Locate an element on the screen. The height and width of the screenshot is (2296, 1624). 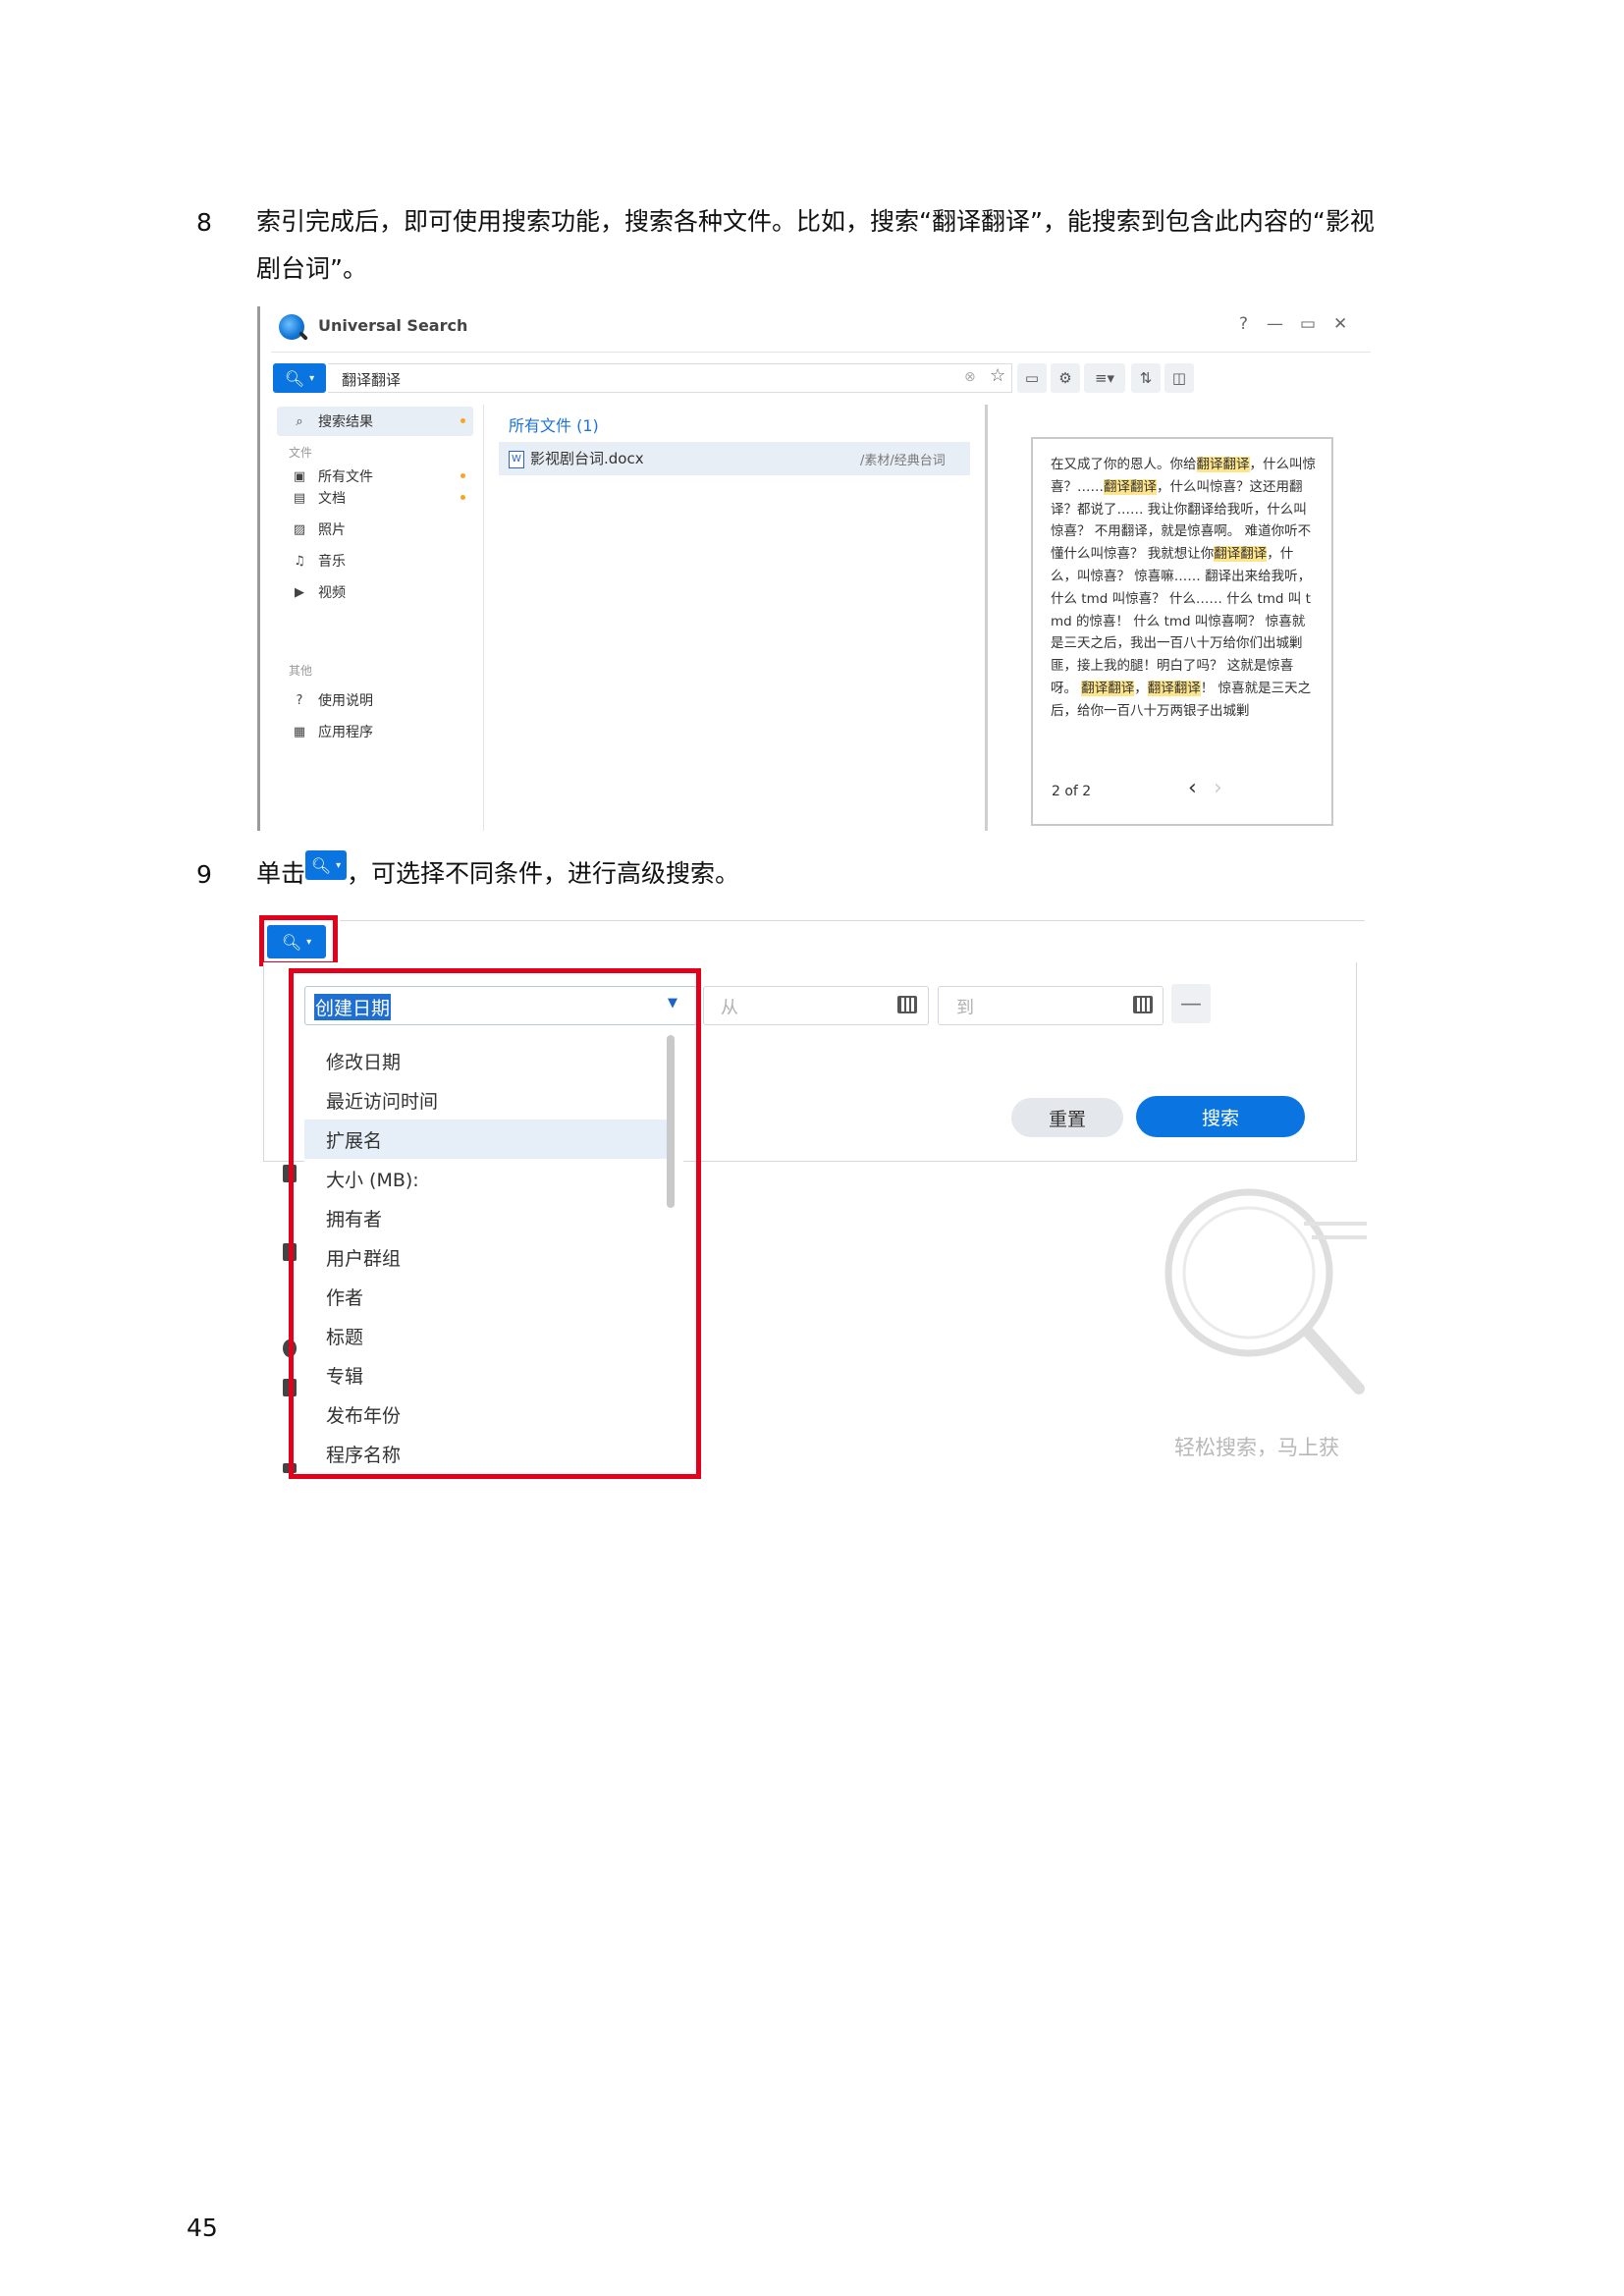
close-button: ✕ is located at coordinates (1340, 324).